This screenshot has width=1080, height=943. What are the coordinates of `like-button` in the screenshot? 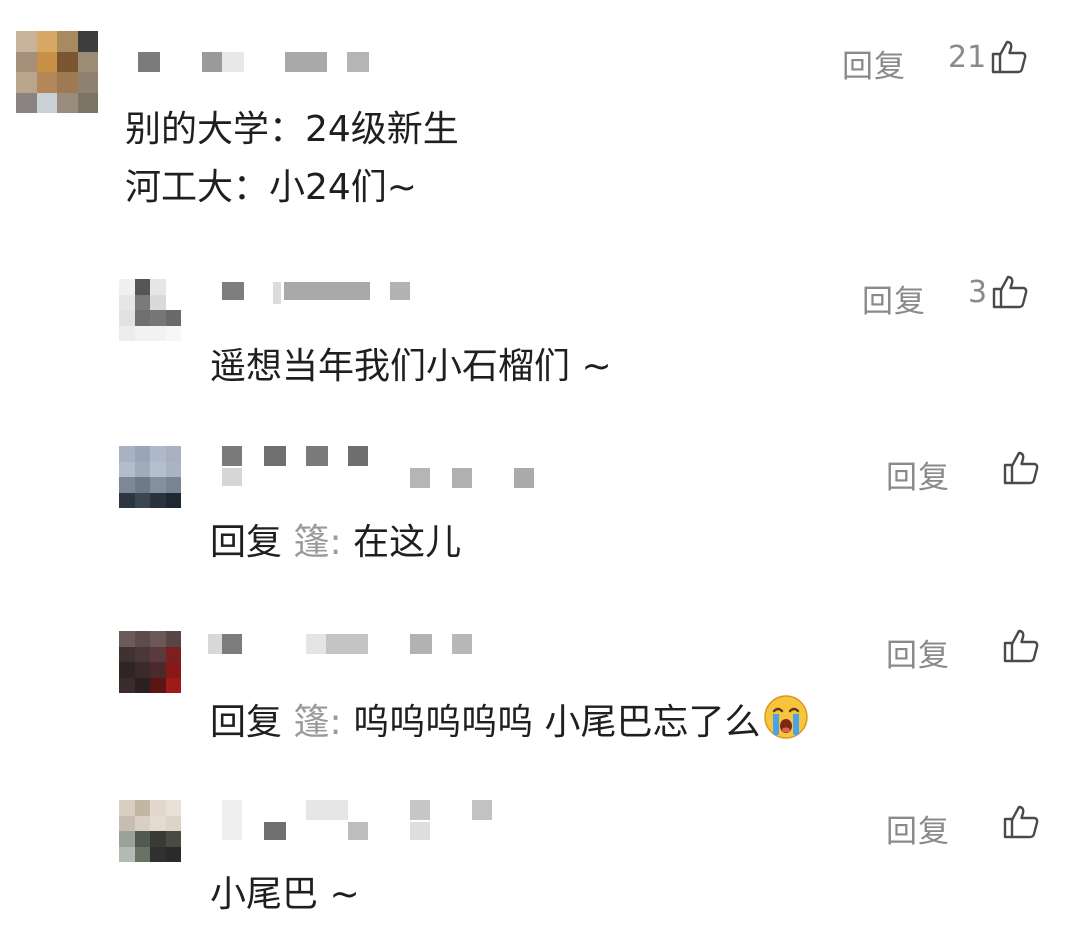 It's located at (1019, 822).